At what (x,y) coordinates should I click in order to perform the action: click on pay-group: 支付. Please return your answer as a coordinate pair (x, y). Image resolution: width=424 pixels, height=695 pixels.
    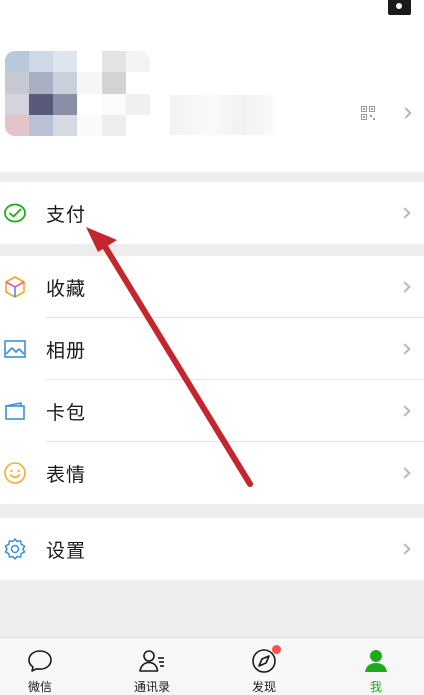
    Looking at the image, I should click on (212, 213).